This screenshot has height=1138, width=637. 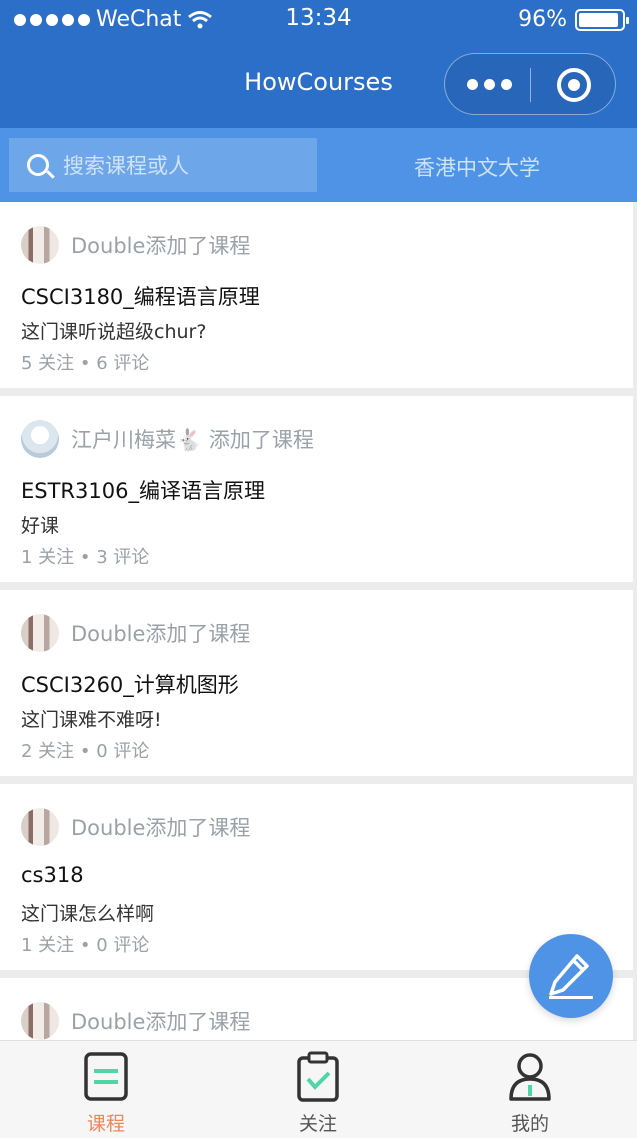 I want to click on close-target-icon, so click(x=574, y=85).